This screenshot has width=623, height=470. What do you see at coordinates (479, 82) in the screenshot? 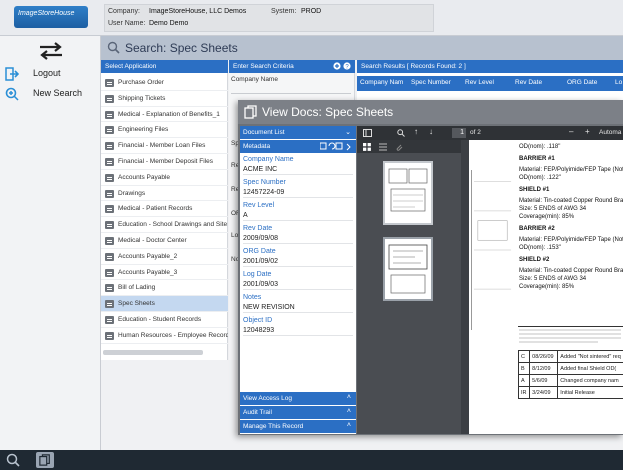
I see `column-header: Rev Level` at bounding box center [479, 82].